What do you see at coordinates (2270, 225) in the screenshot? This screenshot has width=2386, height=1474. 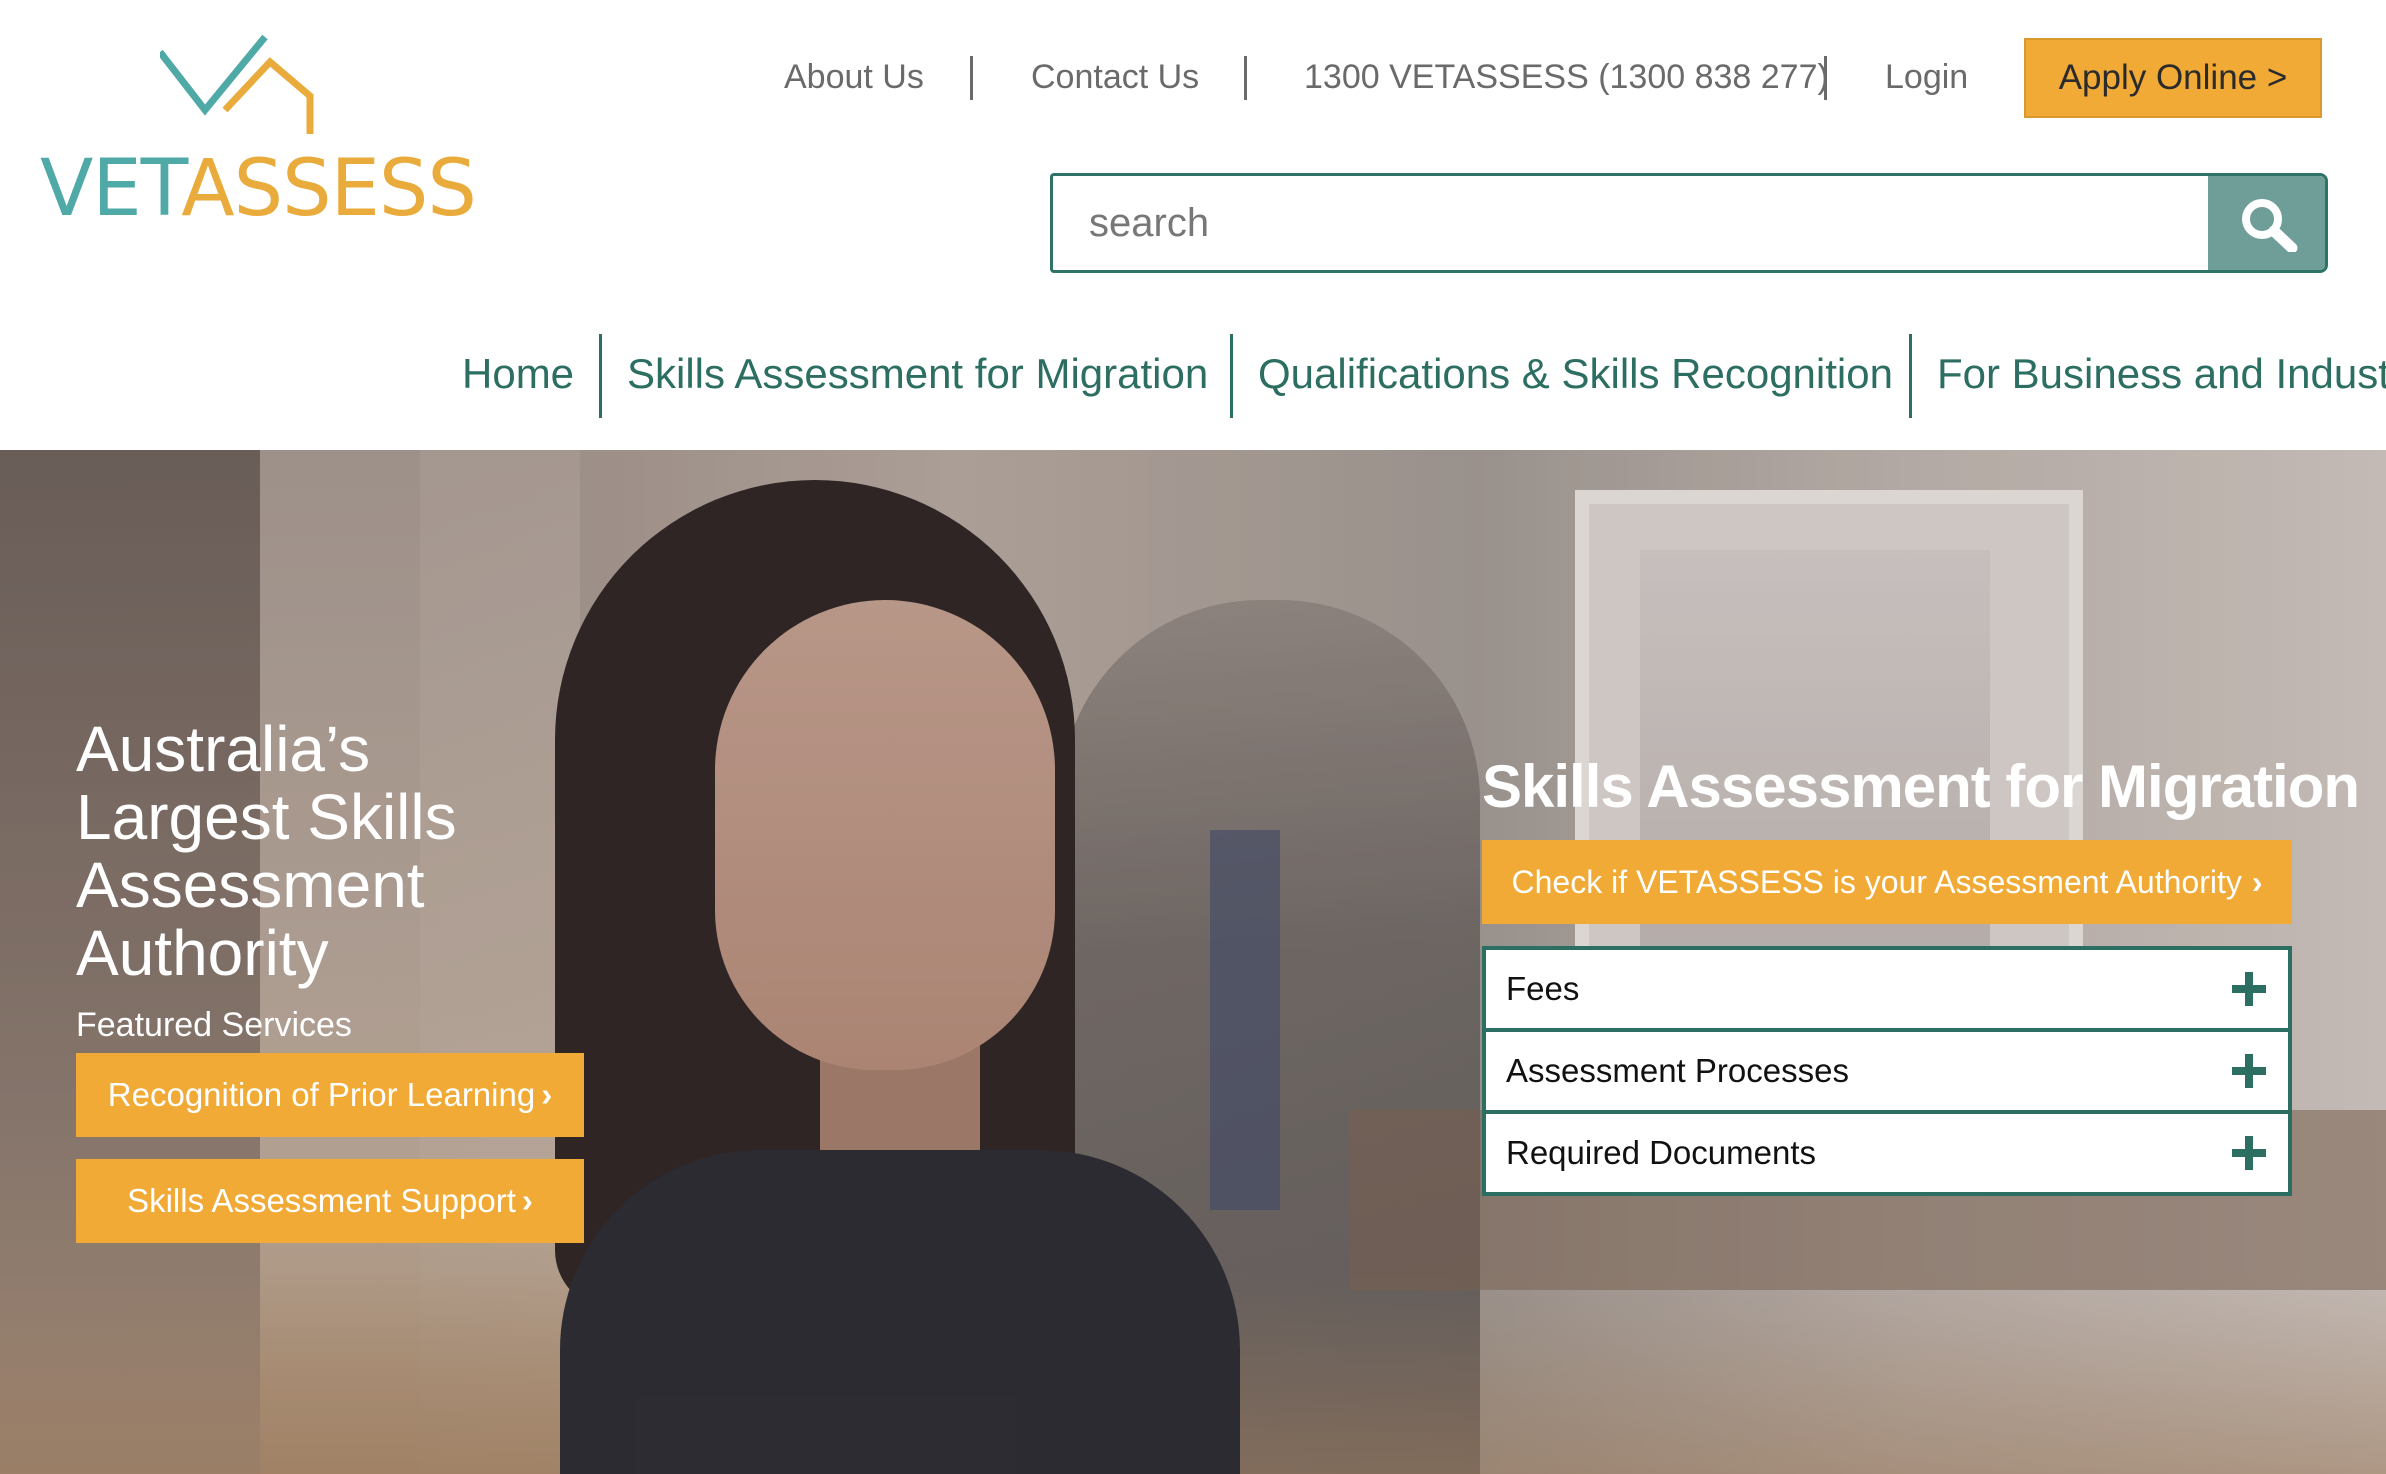 I see `search-icon` at bounding box center [2270, 225].